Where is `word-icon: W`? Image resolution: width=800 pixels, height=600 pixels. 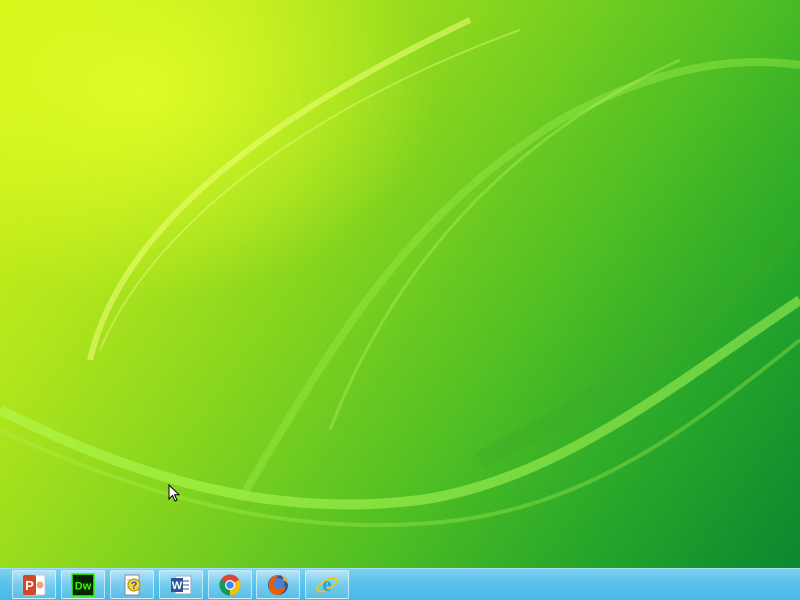 word-icon: W is located at coordinates (181, 584).